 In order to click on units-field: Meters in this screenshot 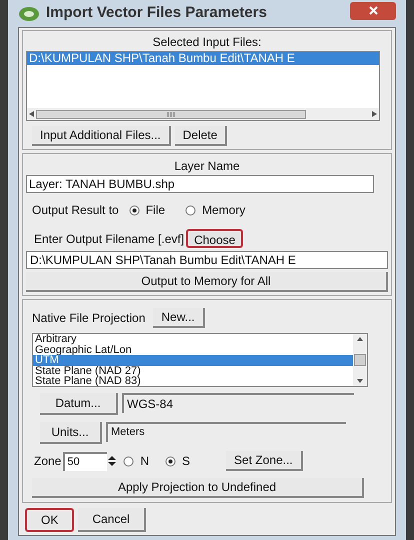, I will do `click(226, 432)`.